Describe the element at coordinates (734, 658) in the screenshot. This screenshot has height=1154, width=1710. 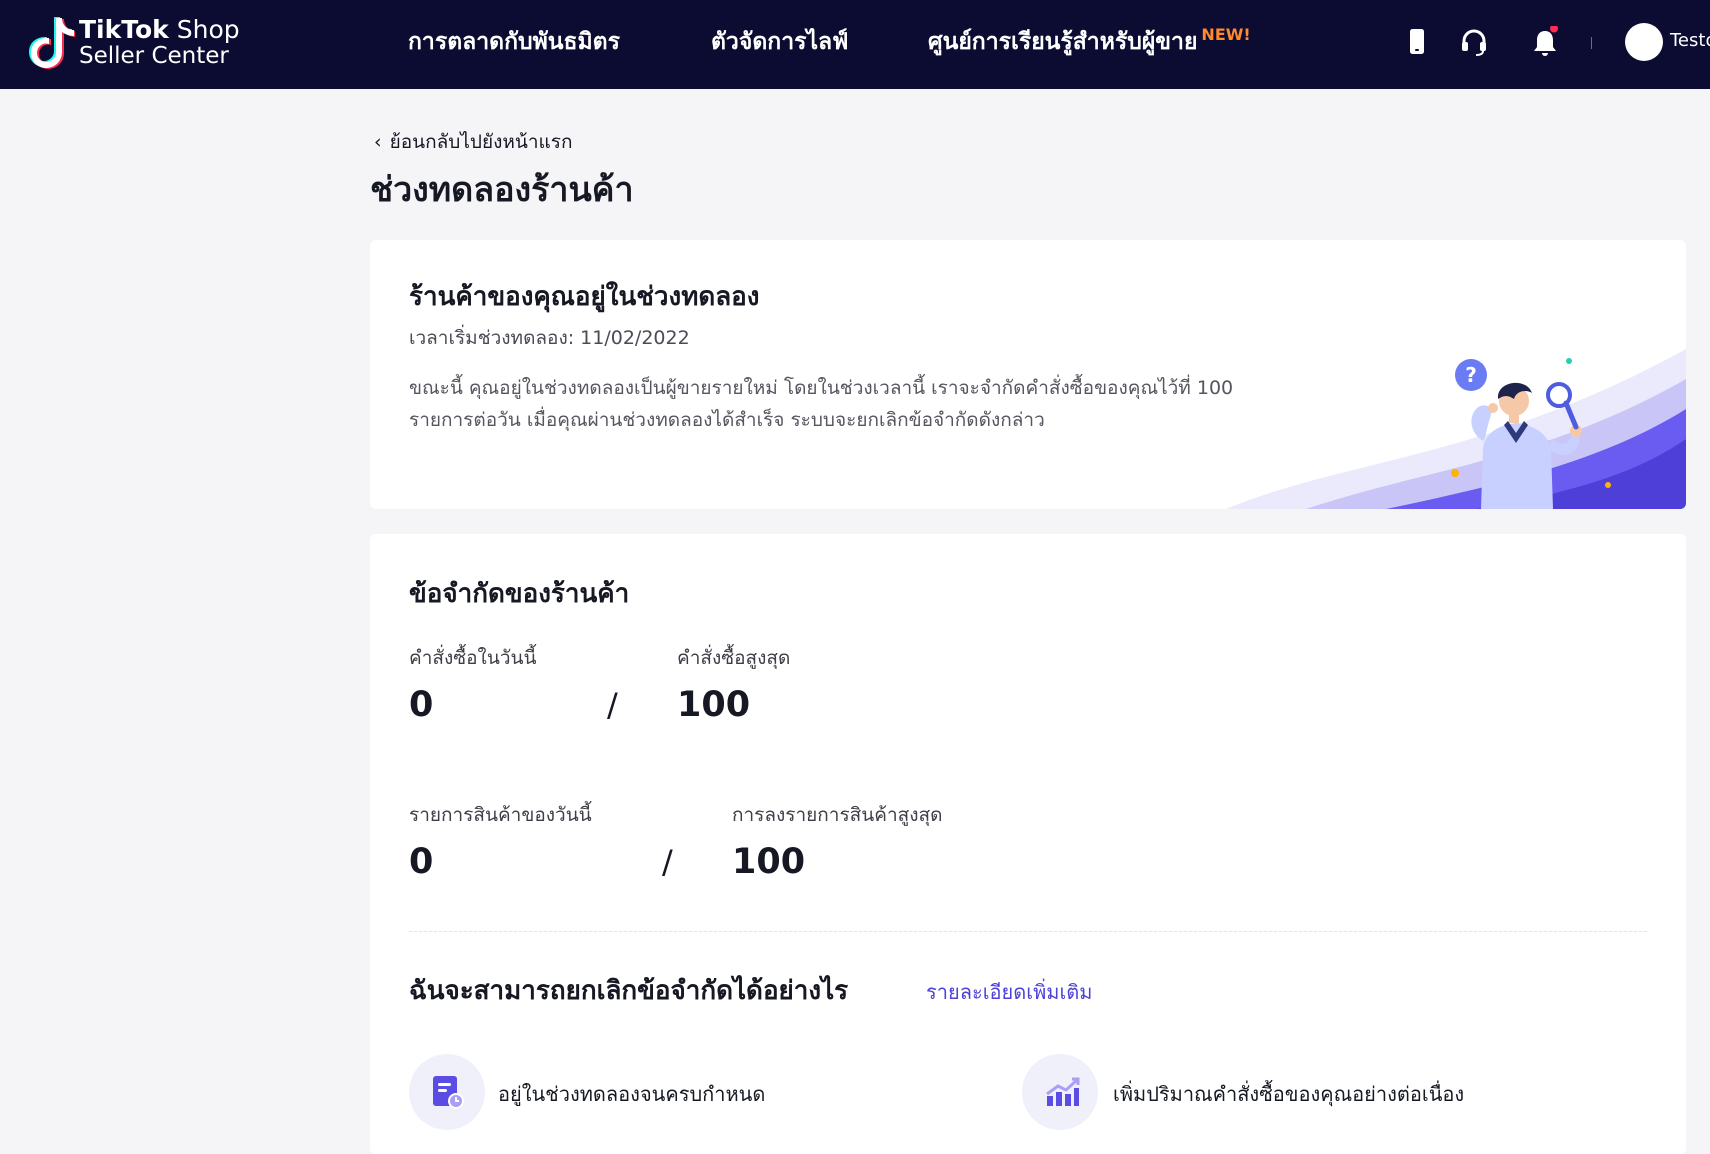
I see `orders-max-label: คำสั่งซื้อสูงสุด` at that location.